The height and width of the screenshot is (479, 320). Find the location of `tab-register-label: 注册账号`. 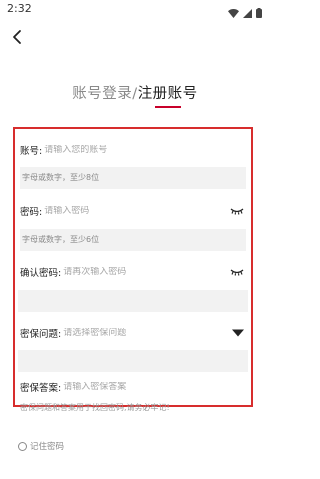

tab-register-label: 注册账号 is located at coordinates (167, 94).